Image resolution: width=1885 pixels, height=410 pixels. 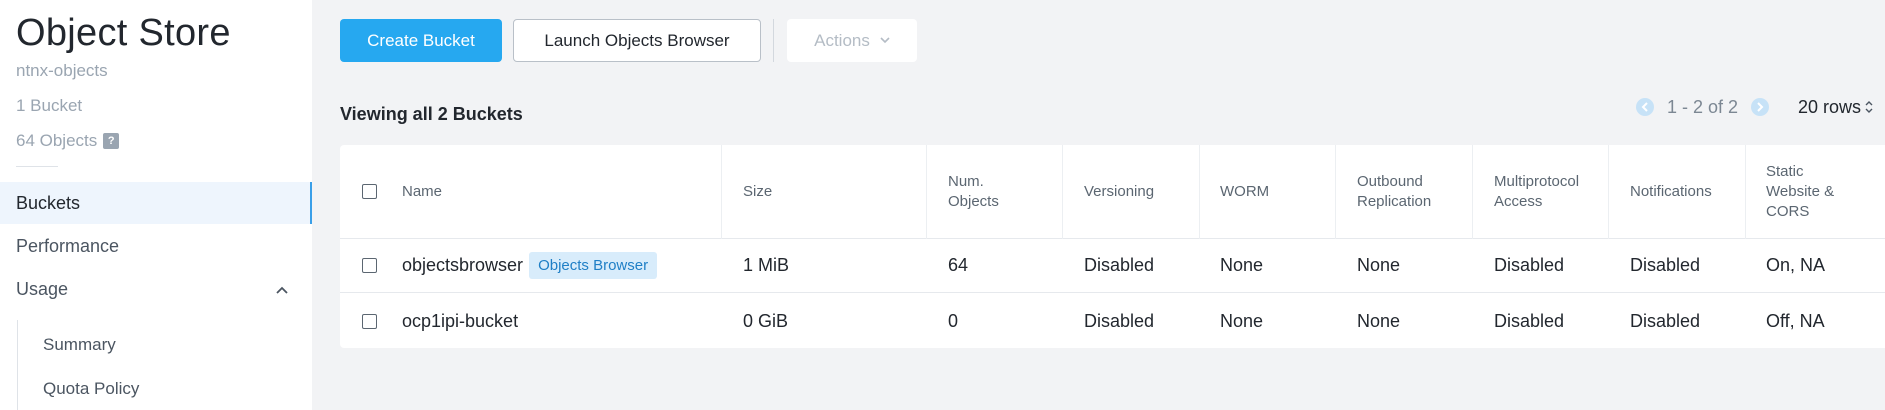 What do you see at coordinates (1796, 265) in the screenshot?
I see `static-website-cell: On, NA` at bounding box center [1796, 265].